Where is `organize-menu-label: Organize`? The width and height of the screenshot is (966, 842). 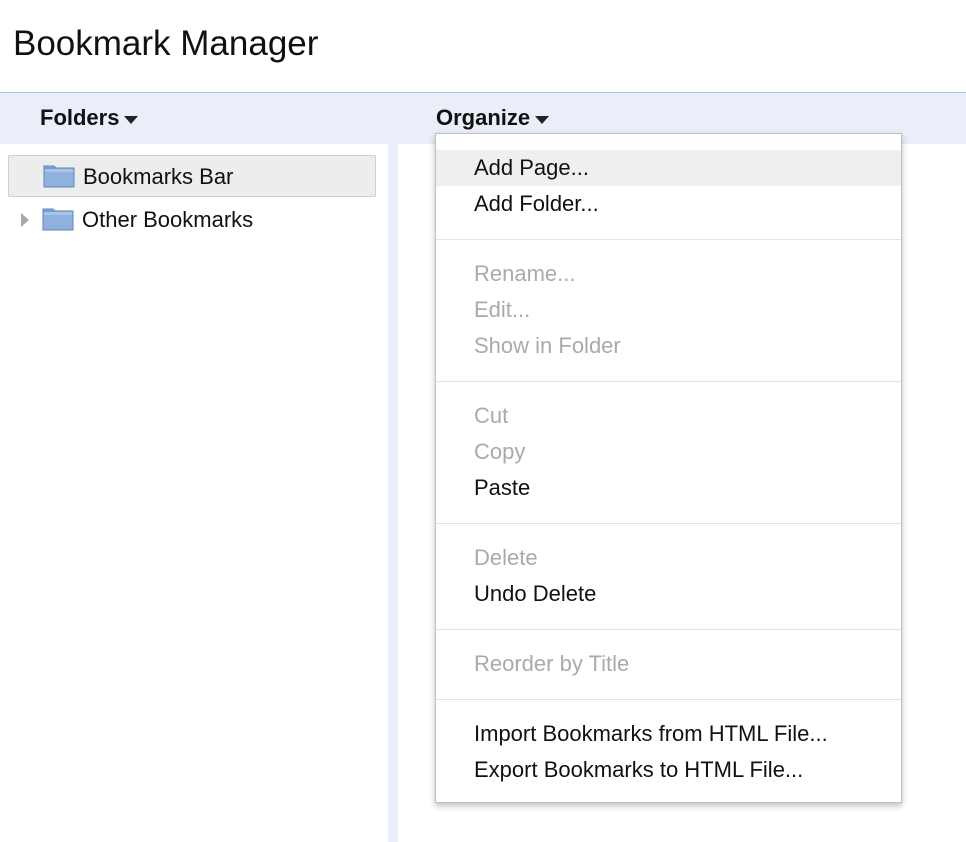
organize-menu-label: Organize is located at coordinates (483, 117).